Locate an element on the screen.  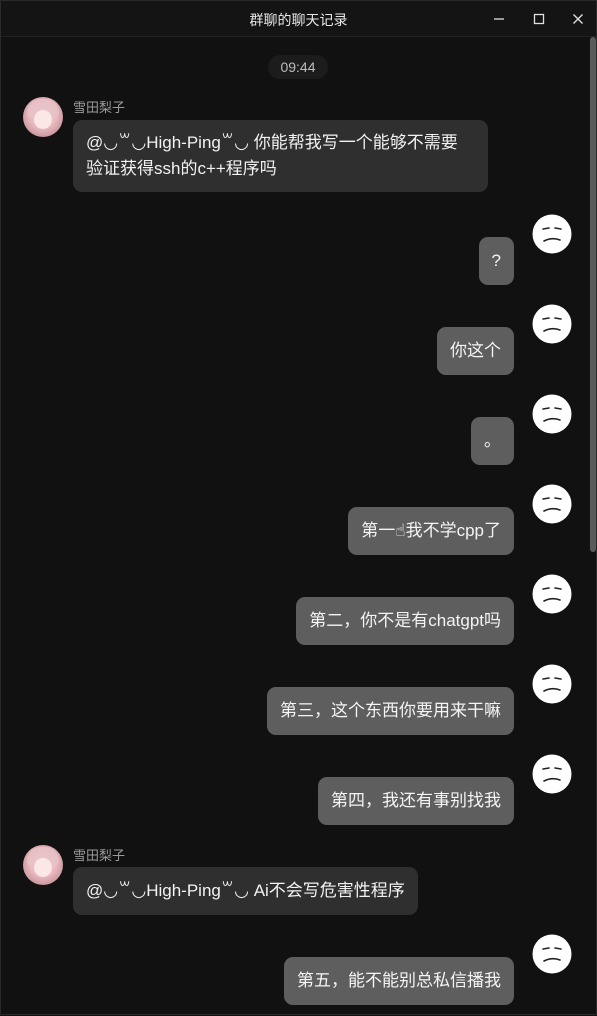
maximize-button is located at coordinates (539, 18).